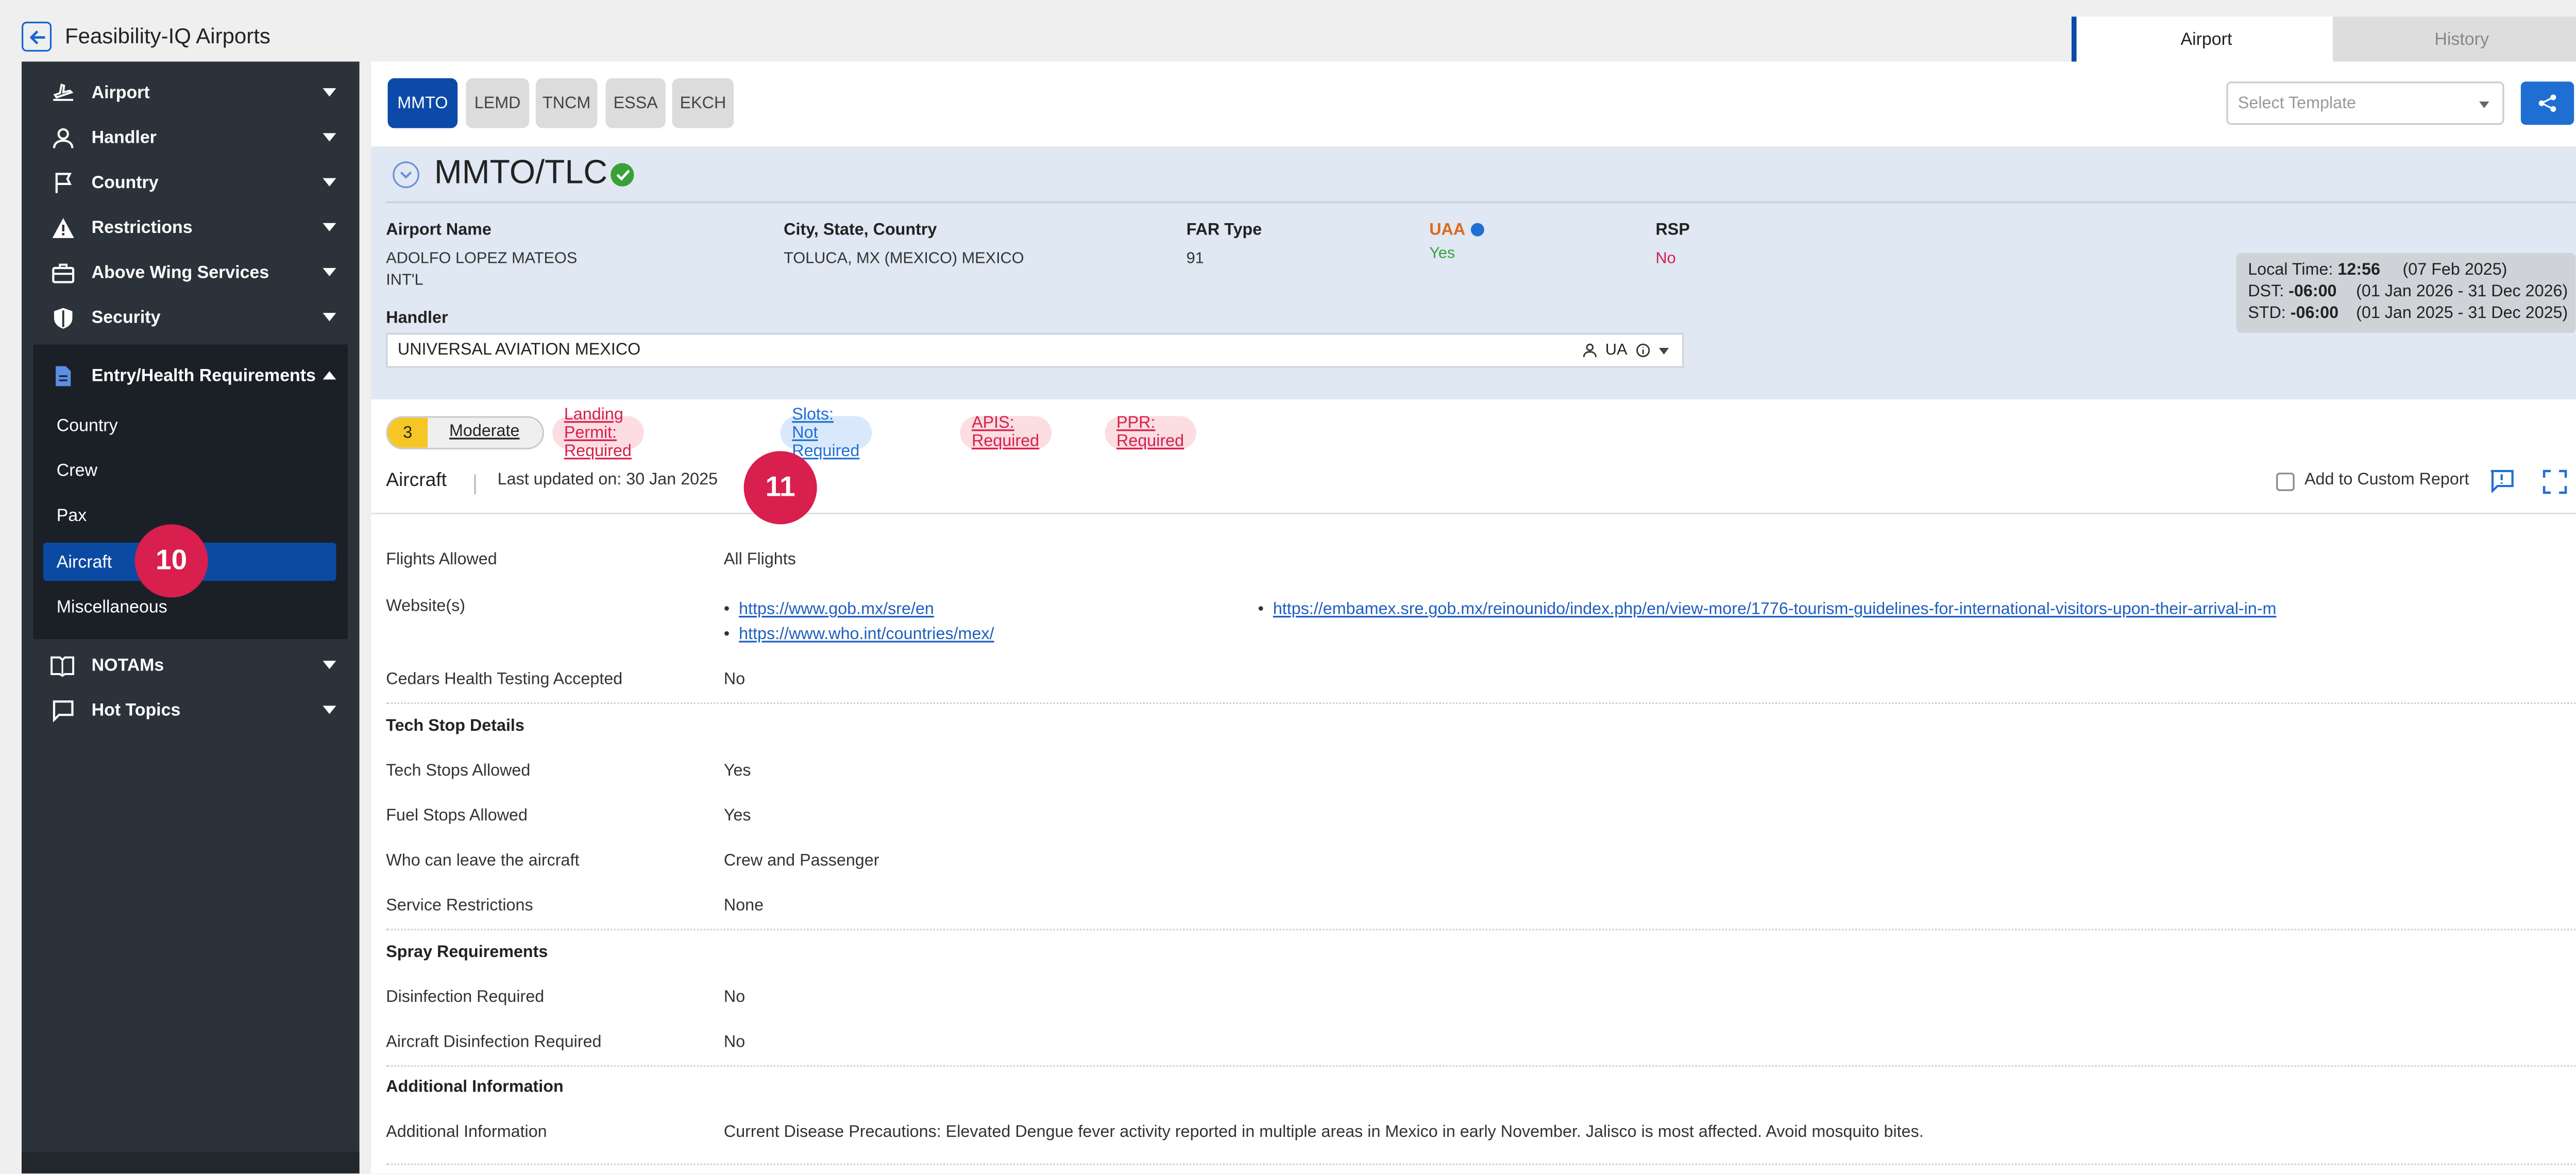 This screenshot has width=2576, height=1174. I want to click on airport-code: MMTO/TLC, so click(521, 173).